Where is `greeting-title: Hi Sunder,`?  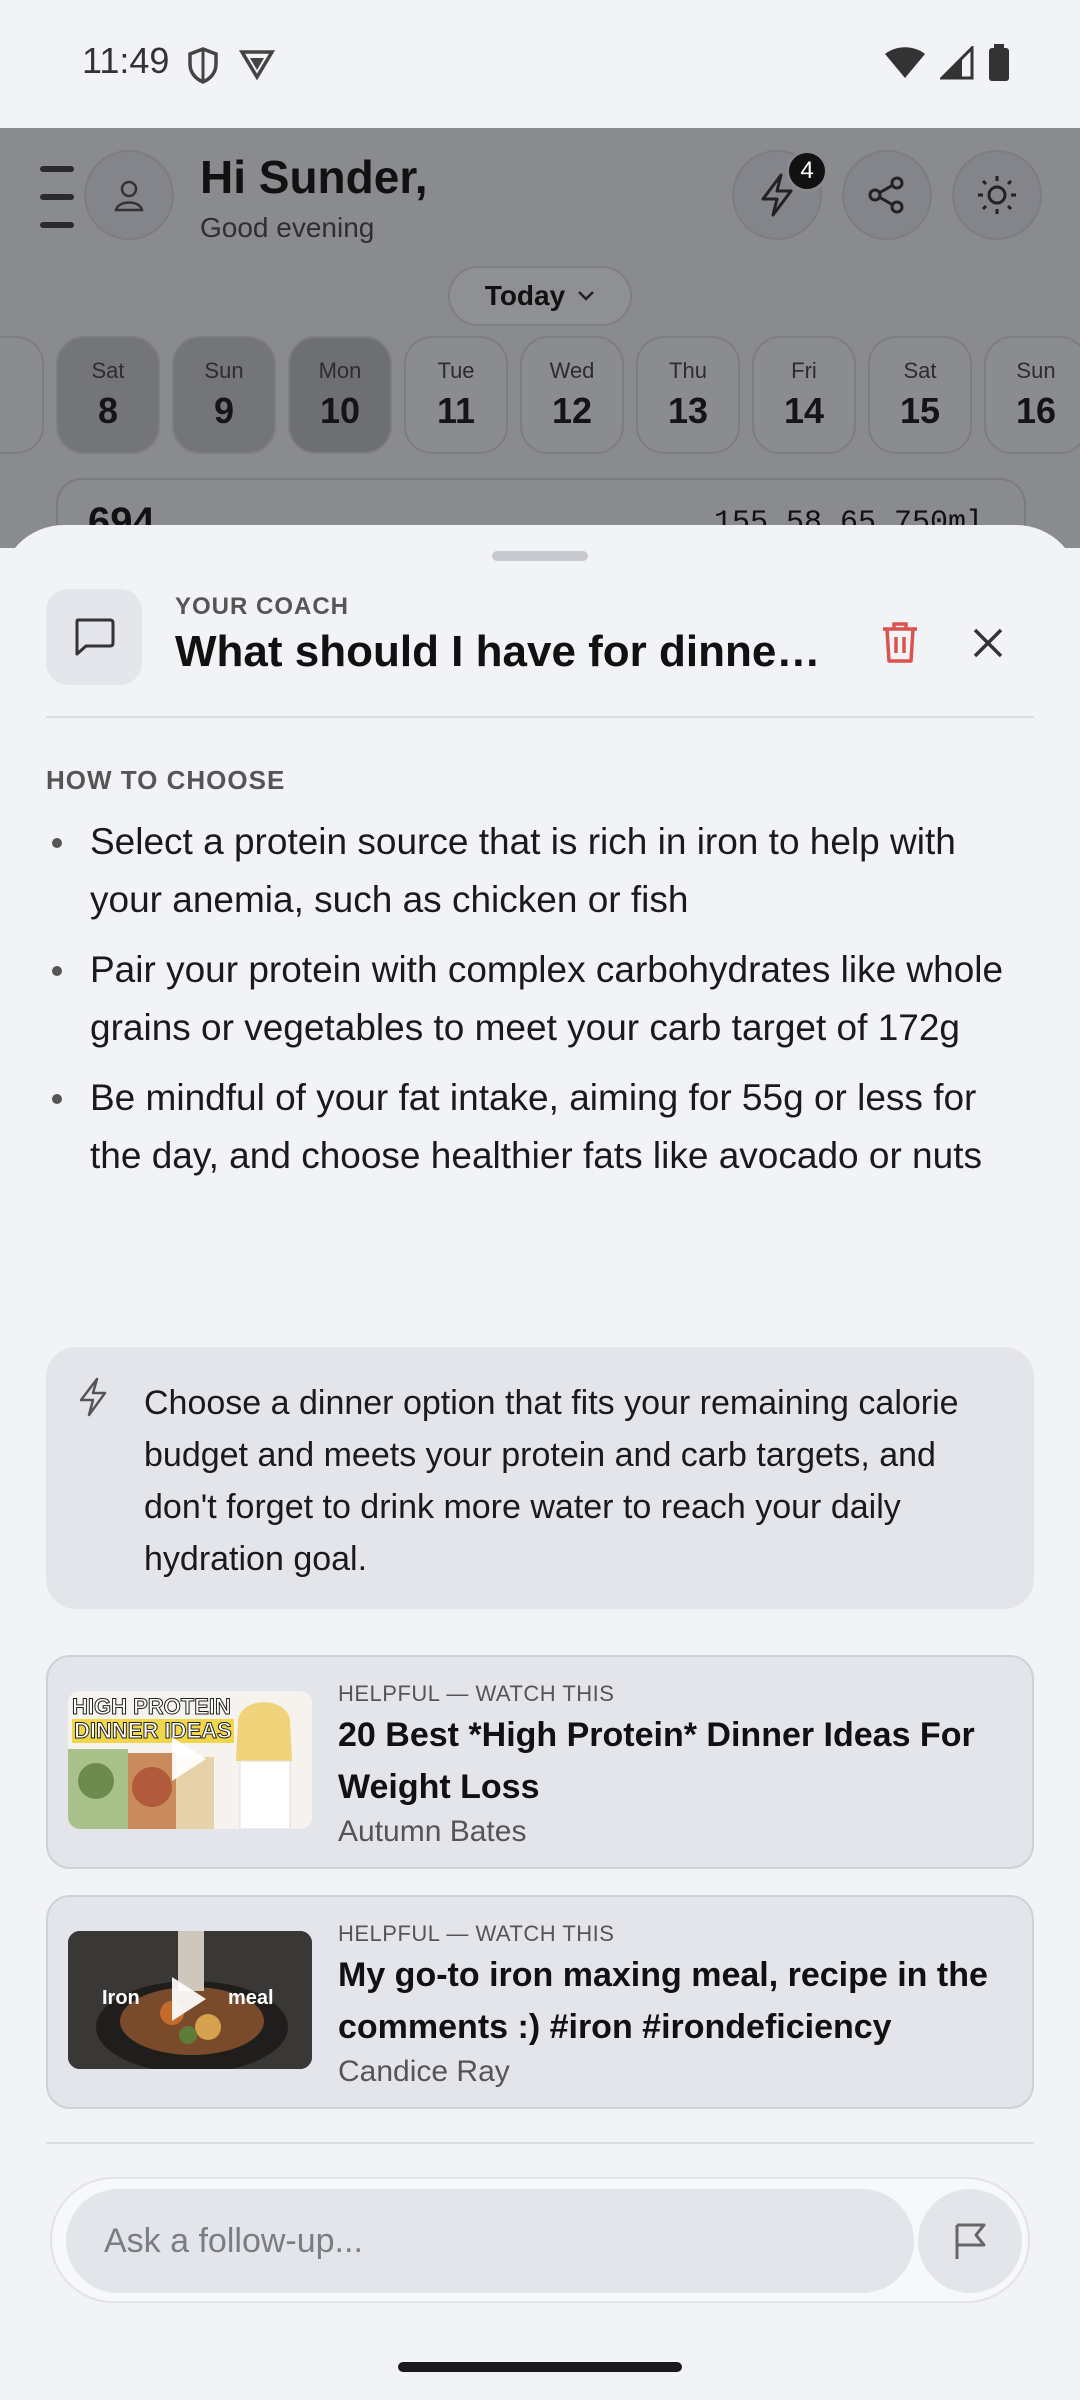
greeting-title: Hi Sunder, is located at coordinates (314, 177).